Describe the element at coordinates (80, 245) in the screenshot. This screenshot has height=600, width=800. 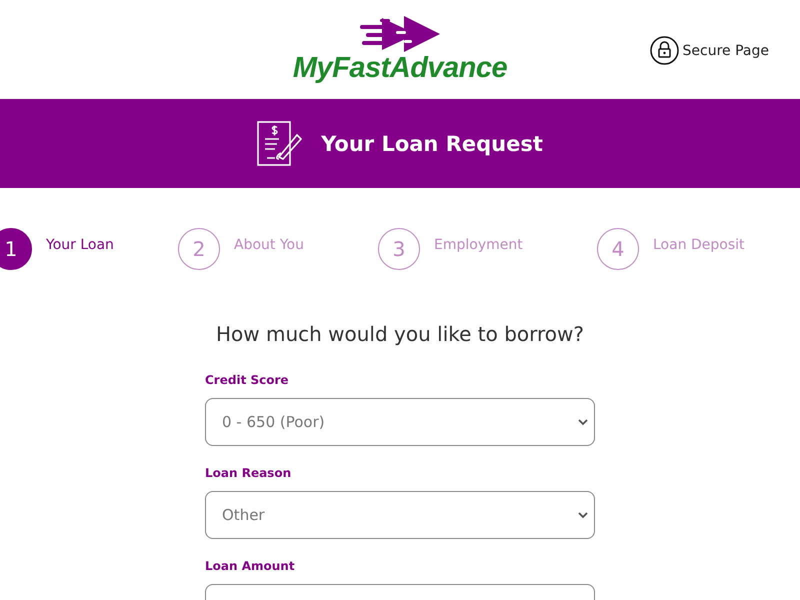
I see `step-label: Your Loan` at that location.